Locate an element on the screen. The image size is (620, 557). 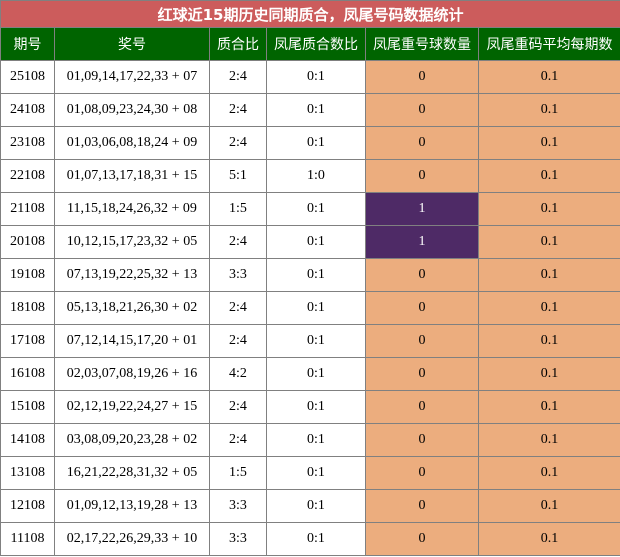
table-row: 17108 07,12,14,15,17,20 + 01 2:4 0:1 0 0.1 is located at coordinates (310, 341).